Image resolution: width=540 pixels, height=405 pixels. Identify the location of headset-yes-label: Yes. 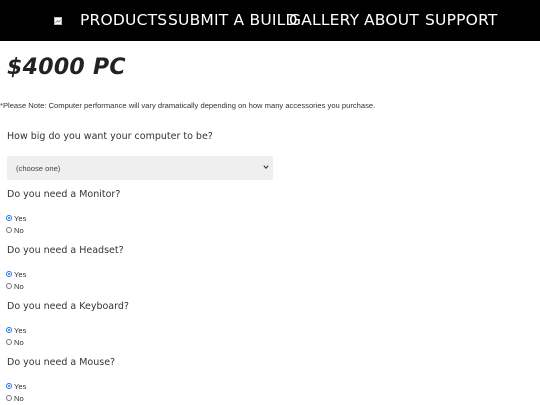
(20, 274).